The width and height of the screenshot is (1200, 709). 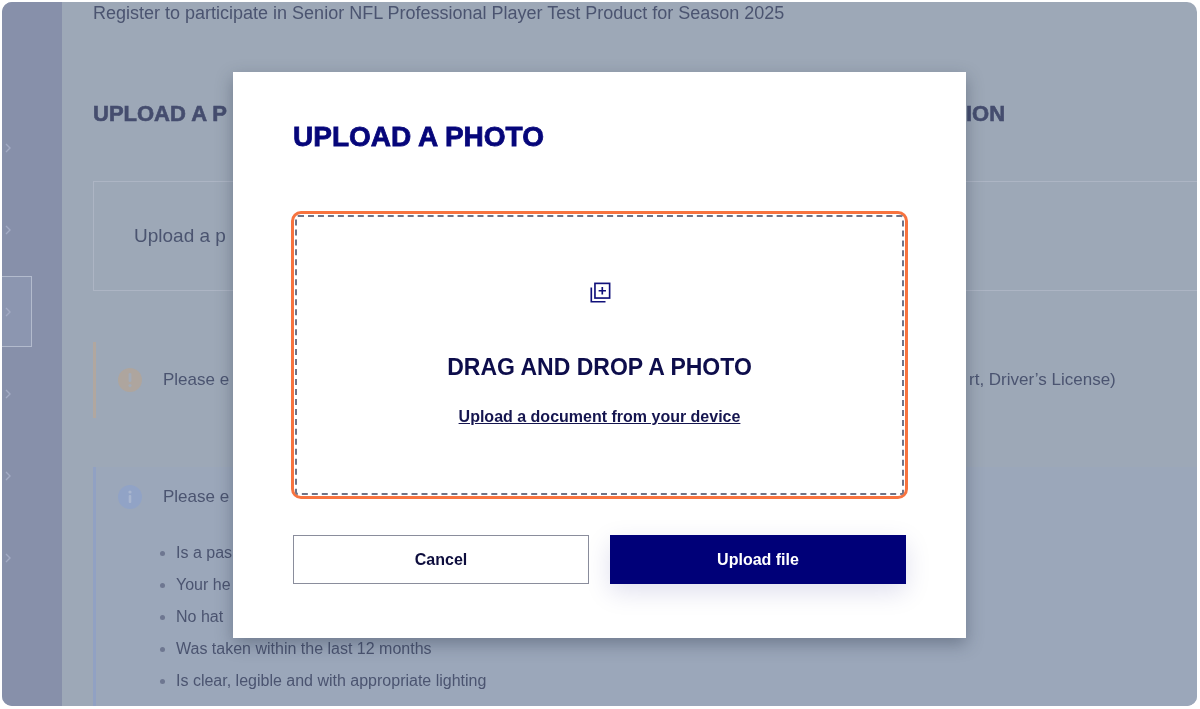 What do you see at coordinates (599, 416) in the screenshot?
I see `upload-link: Upload a document from your device` at bounding box center [599, 416].